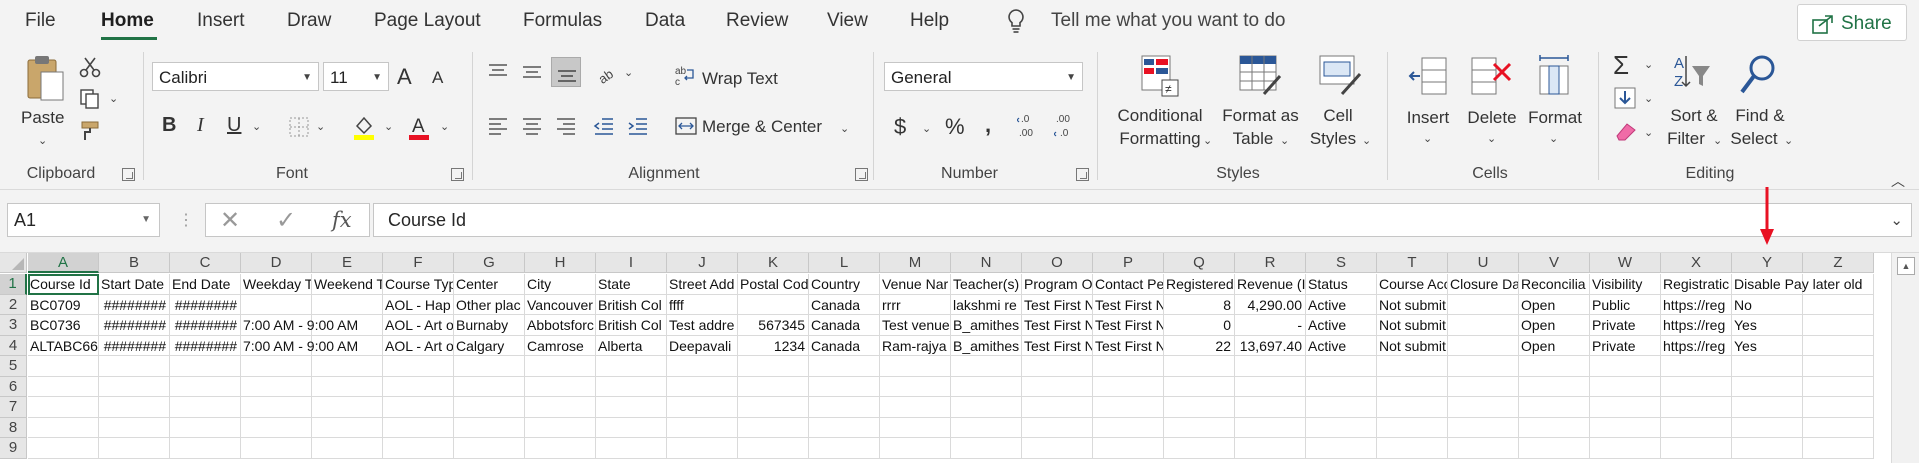  What do you see at coordinates (489, 366) in the screenshot?
I see `cell-g5` at bounding box center [489, 366].